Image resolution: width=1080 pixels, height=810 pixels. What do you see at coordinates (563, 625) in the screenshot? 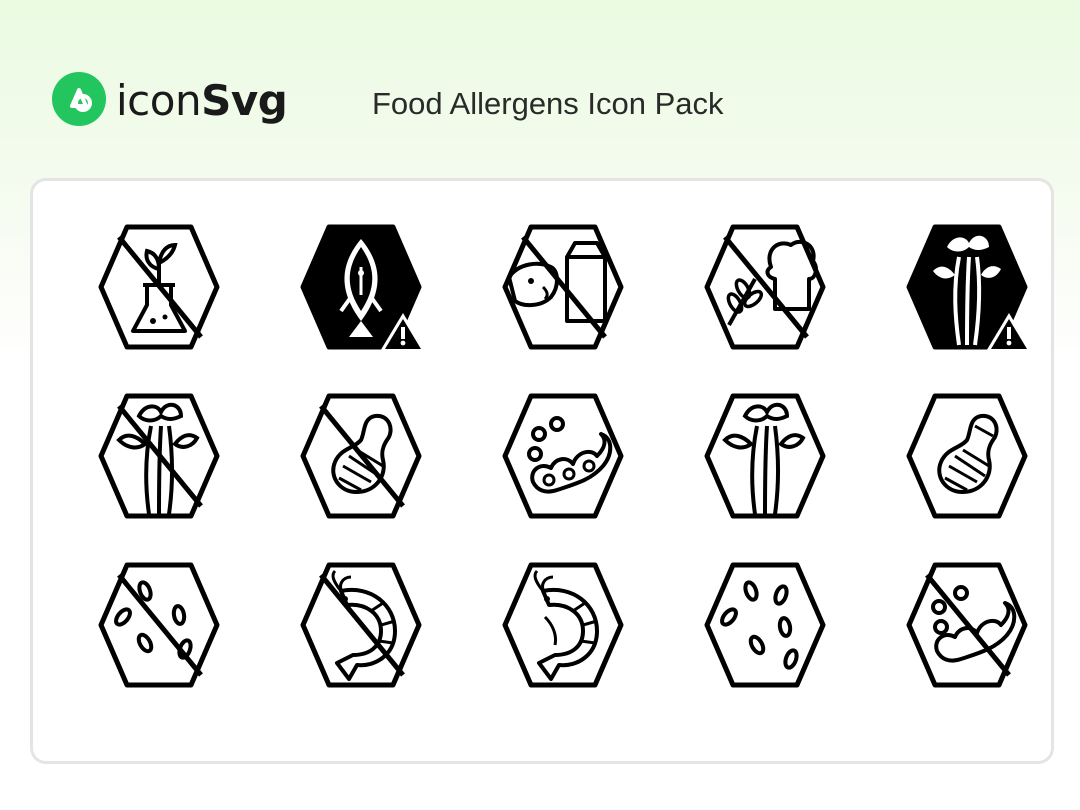
I see `shrimp-icon` at bounding box center [563, 625].